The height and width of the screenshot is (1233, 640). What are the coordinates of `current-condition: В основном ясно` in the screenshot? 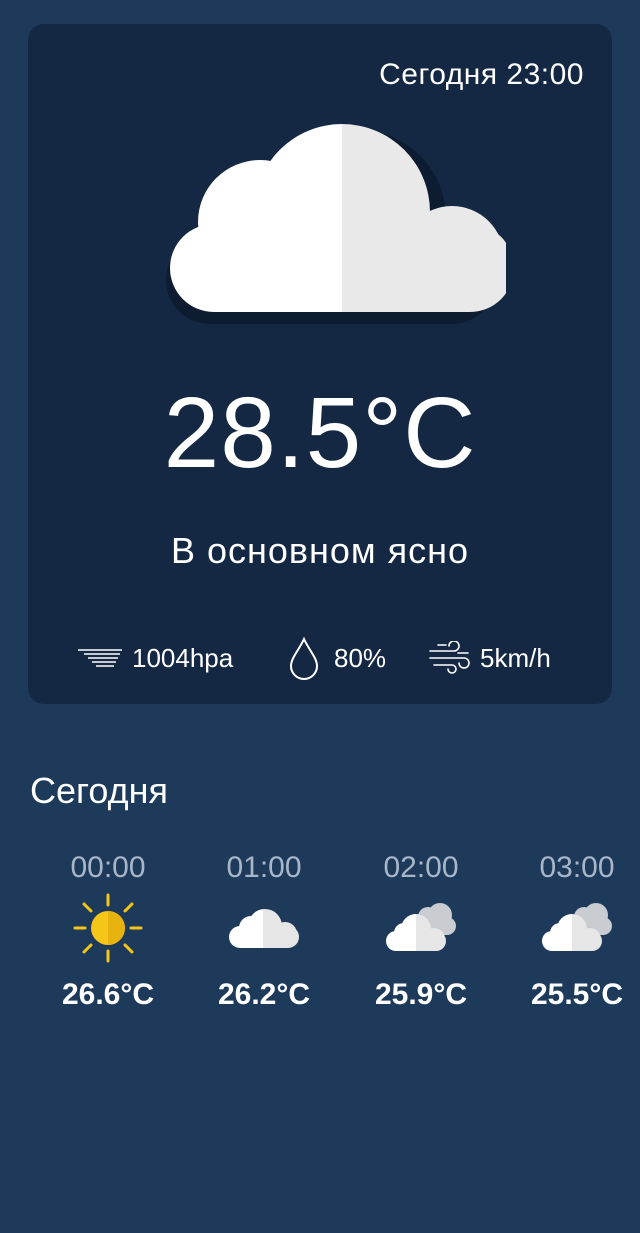 It's located at (320, 550).